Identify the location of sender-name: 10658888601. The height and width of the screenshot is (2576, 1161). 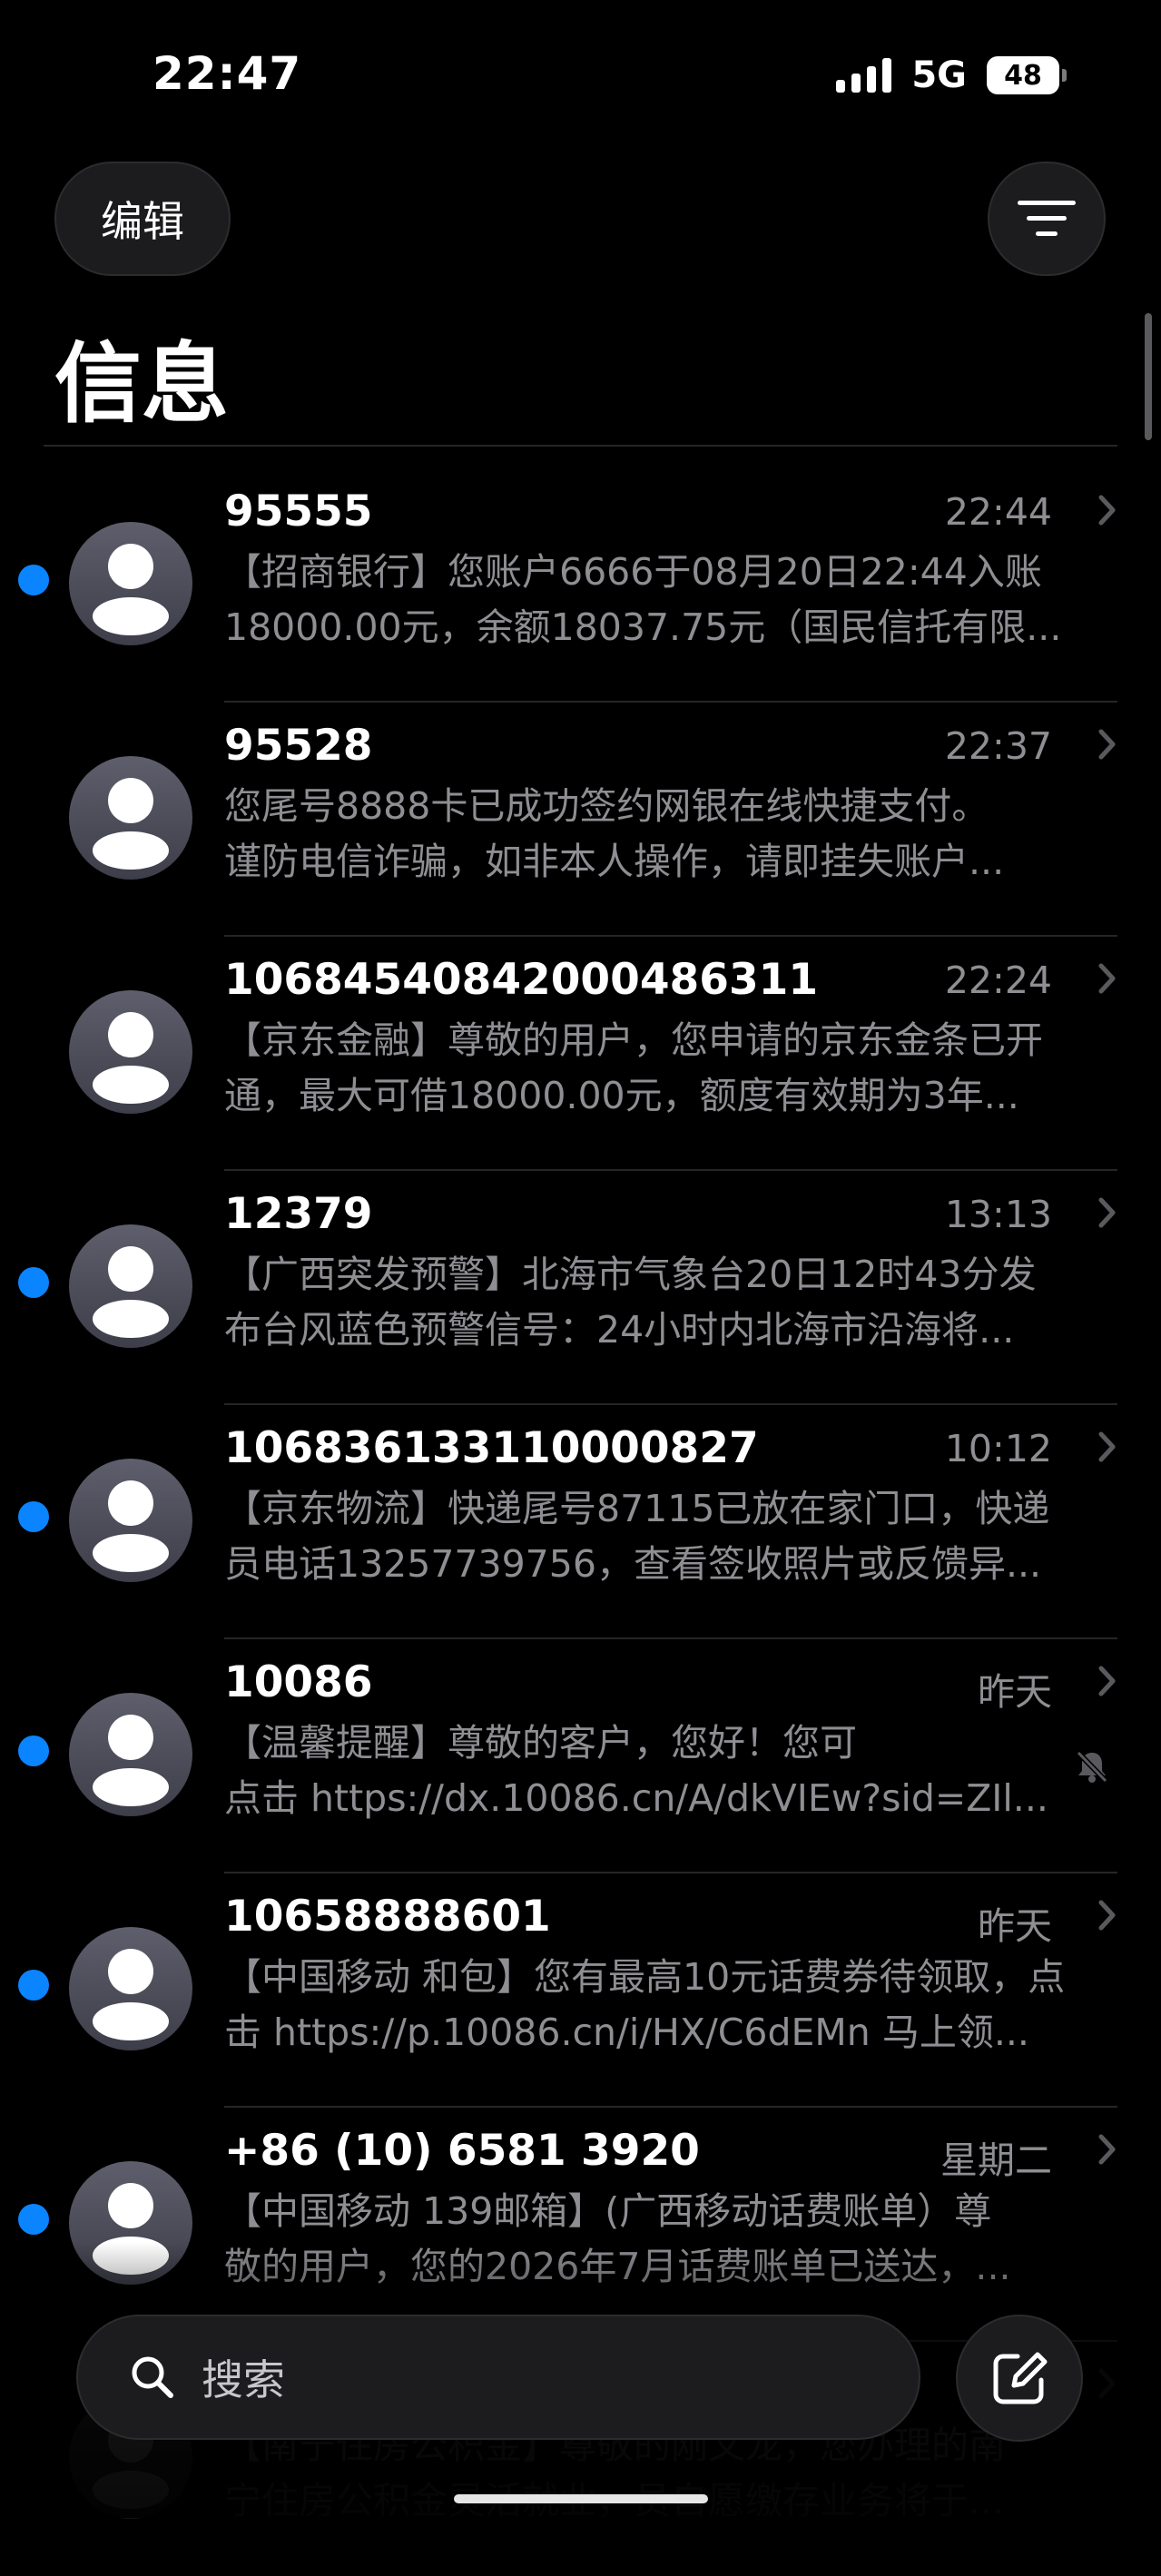
(387, 1917).